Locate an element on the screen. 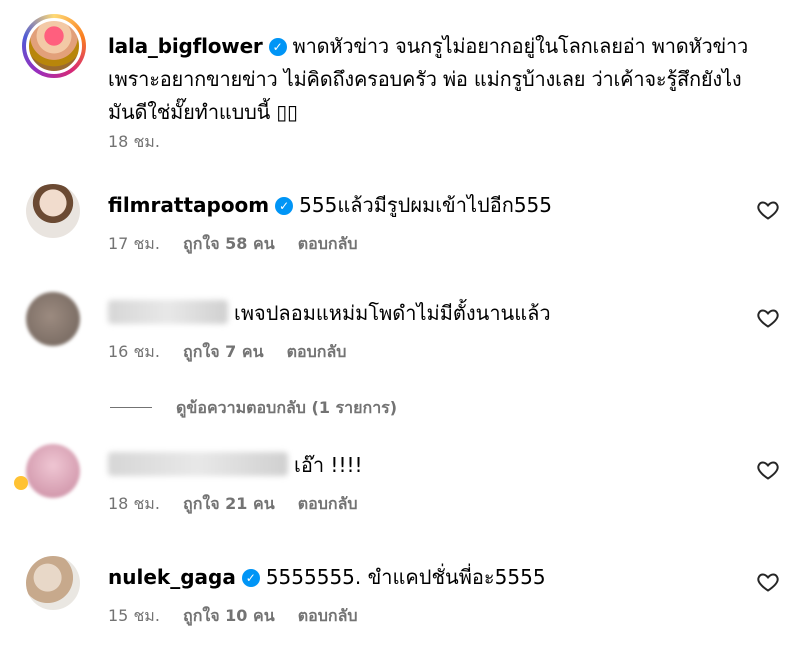 The height and width of the screenshot is (659, 800). caption-avatar-ring is located at coordinates (54, 46).